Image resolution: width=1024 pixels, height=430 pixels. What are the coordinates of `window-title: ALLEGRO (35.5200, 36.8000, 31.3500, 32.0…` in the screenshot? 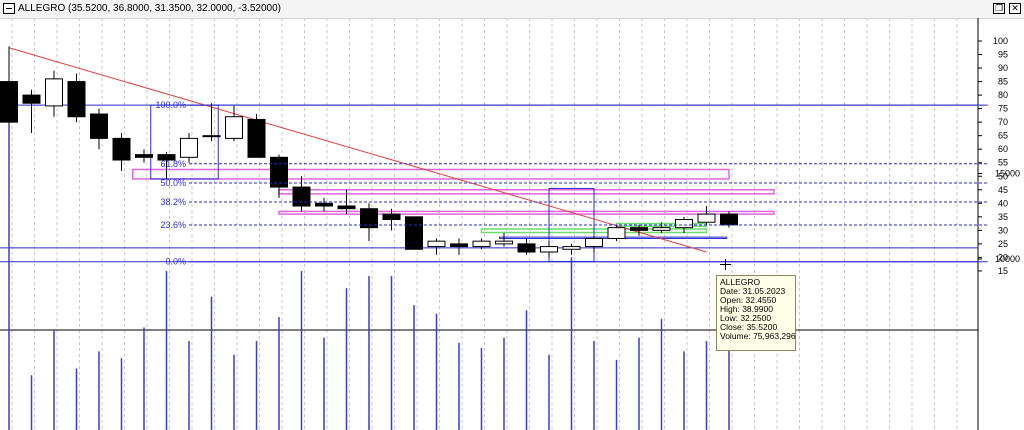 It's located at (149, 8).